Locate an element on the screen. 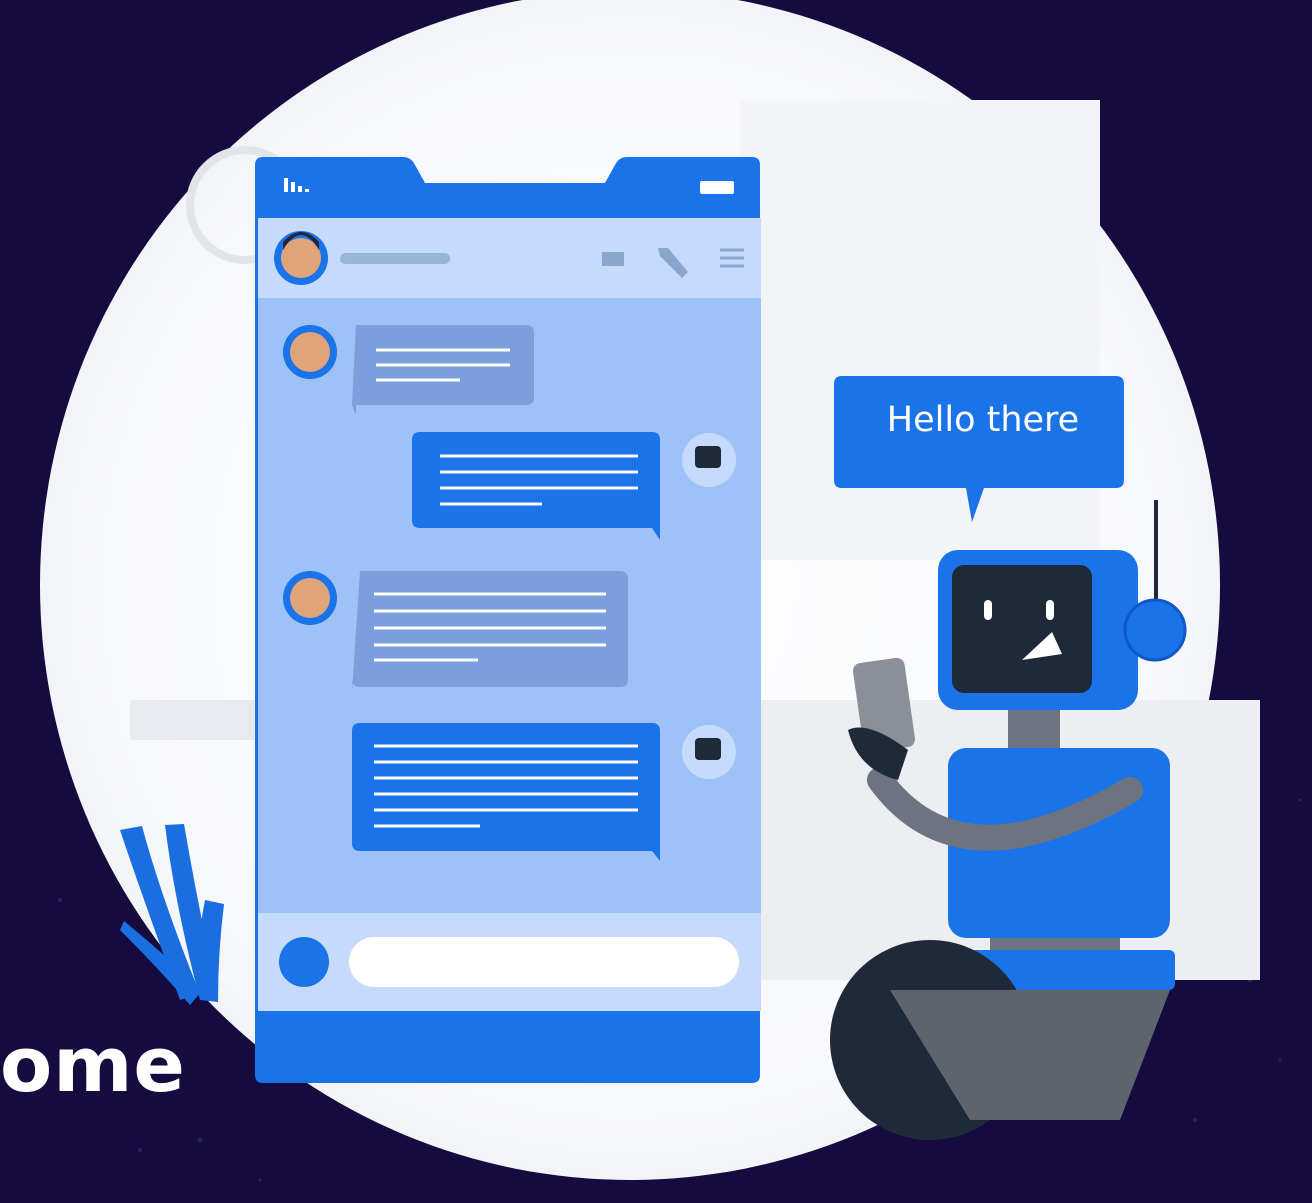  video-call-icon is located at coordinates (613, 259).